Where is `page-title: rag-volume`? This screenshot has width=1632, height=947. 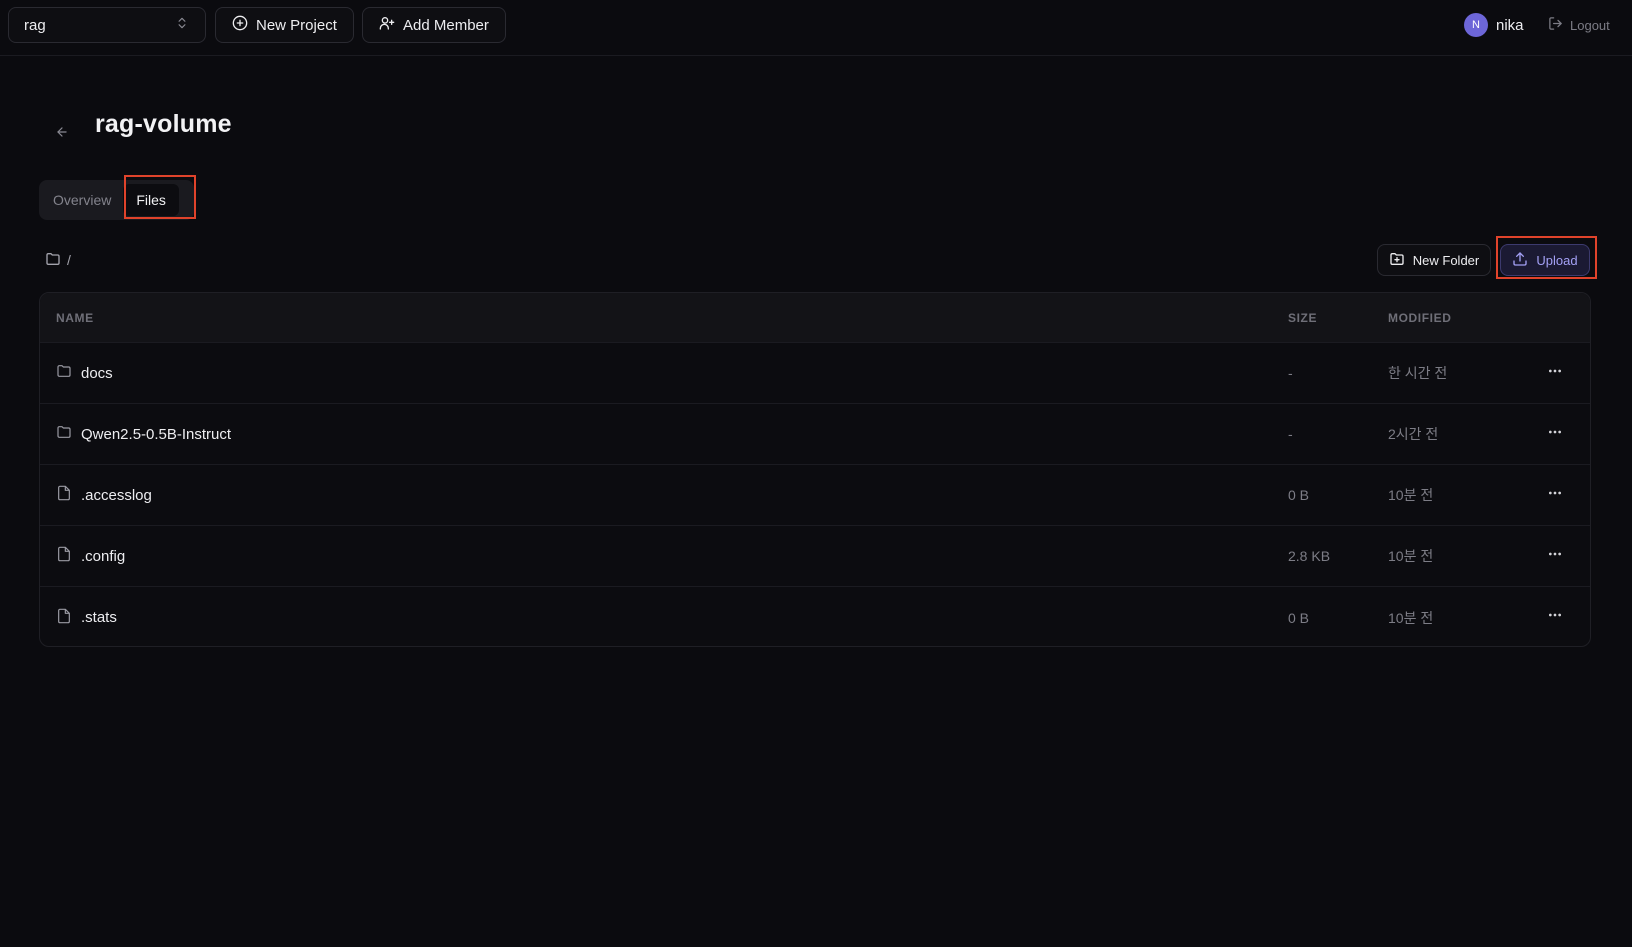 page-title: rag-volume is located at coordinates (163, 124).